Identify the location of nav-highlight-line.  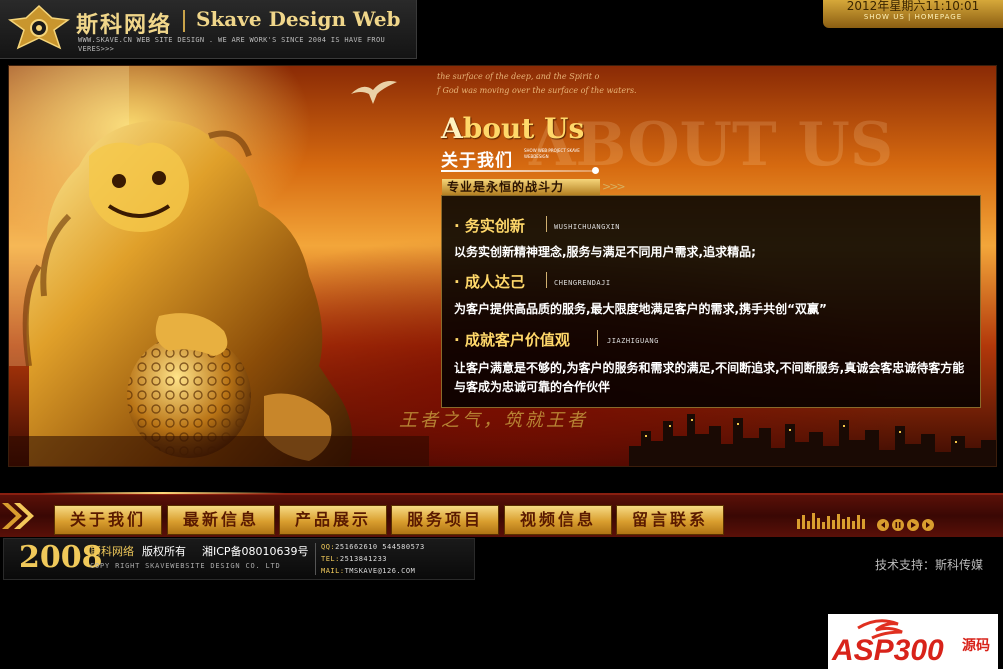
(162, 493).